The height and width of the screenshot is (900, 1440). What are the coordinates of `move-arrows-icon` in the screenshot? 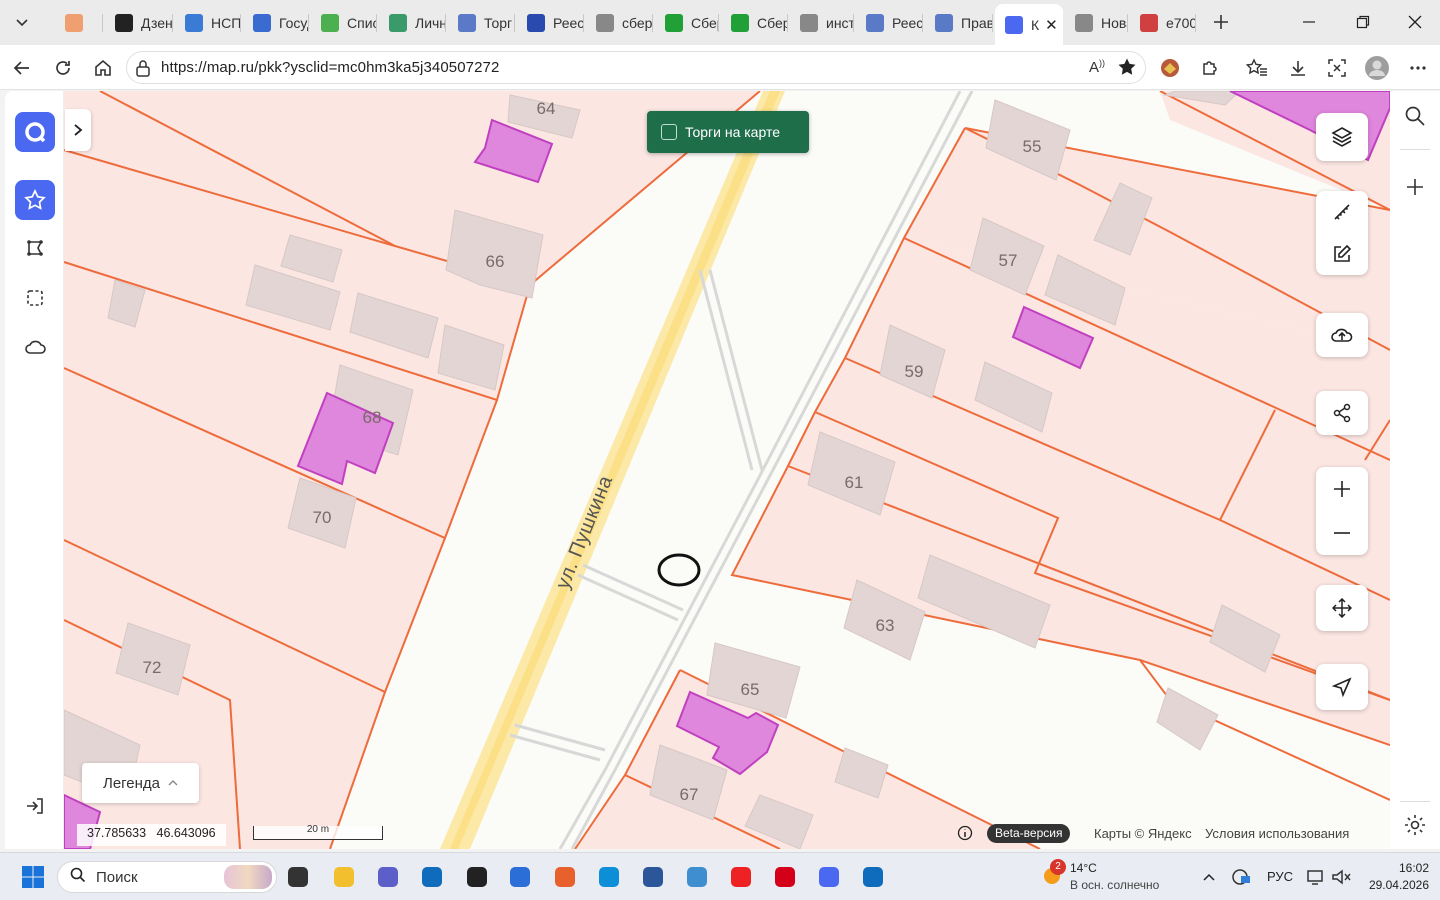 It's located at (1342, 608).